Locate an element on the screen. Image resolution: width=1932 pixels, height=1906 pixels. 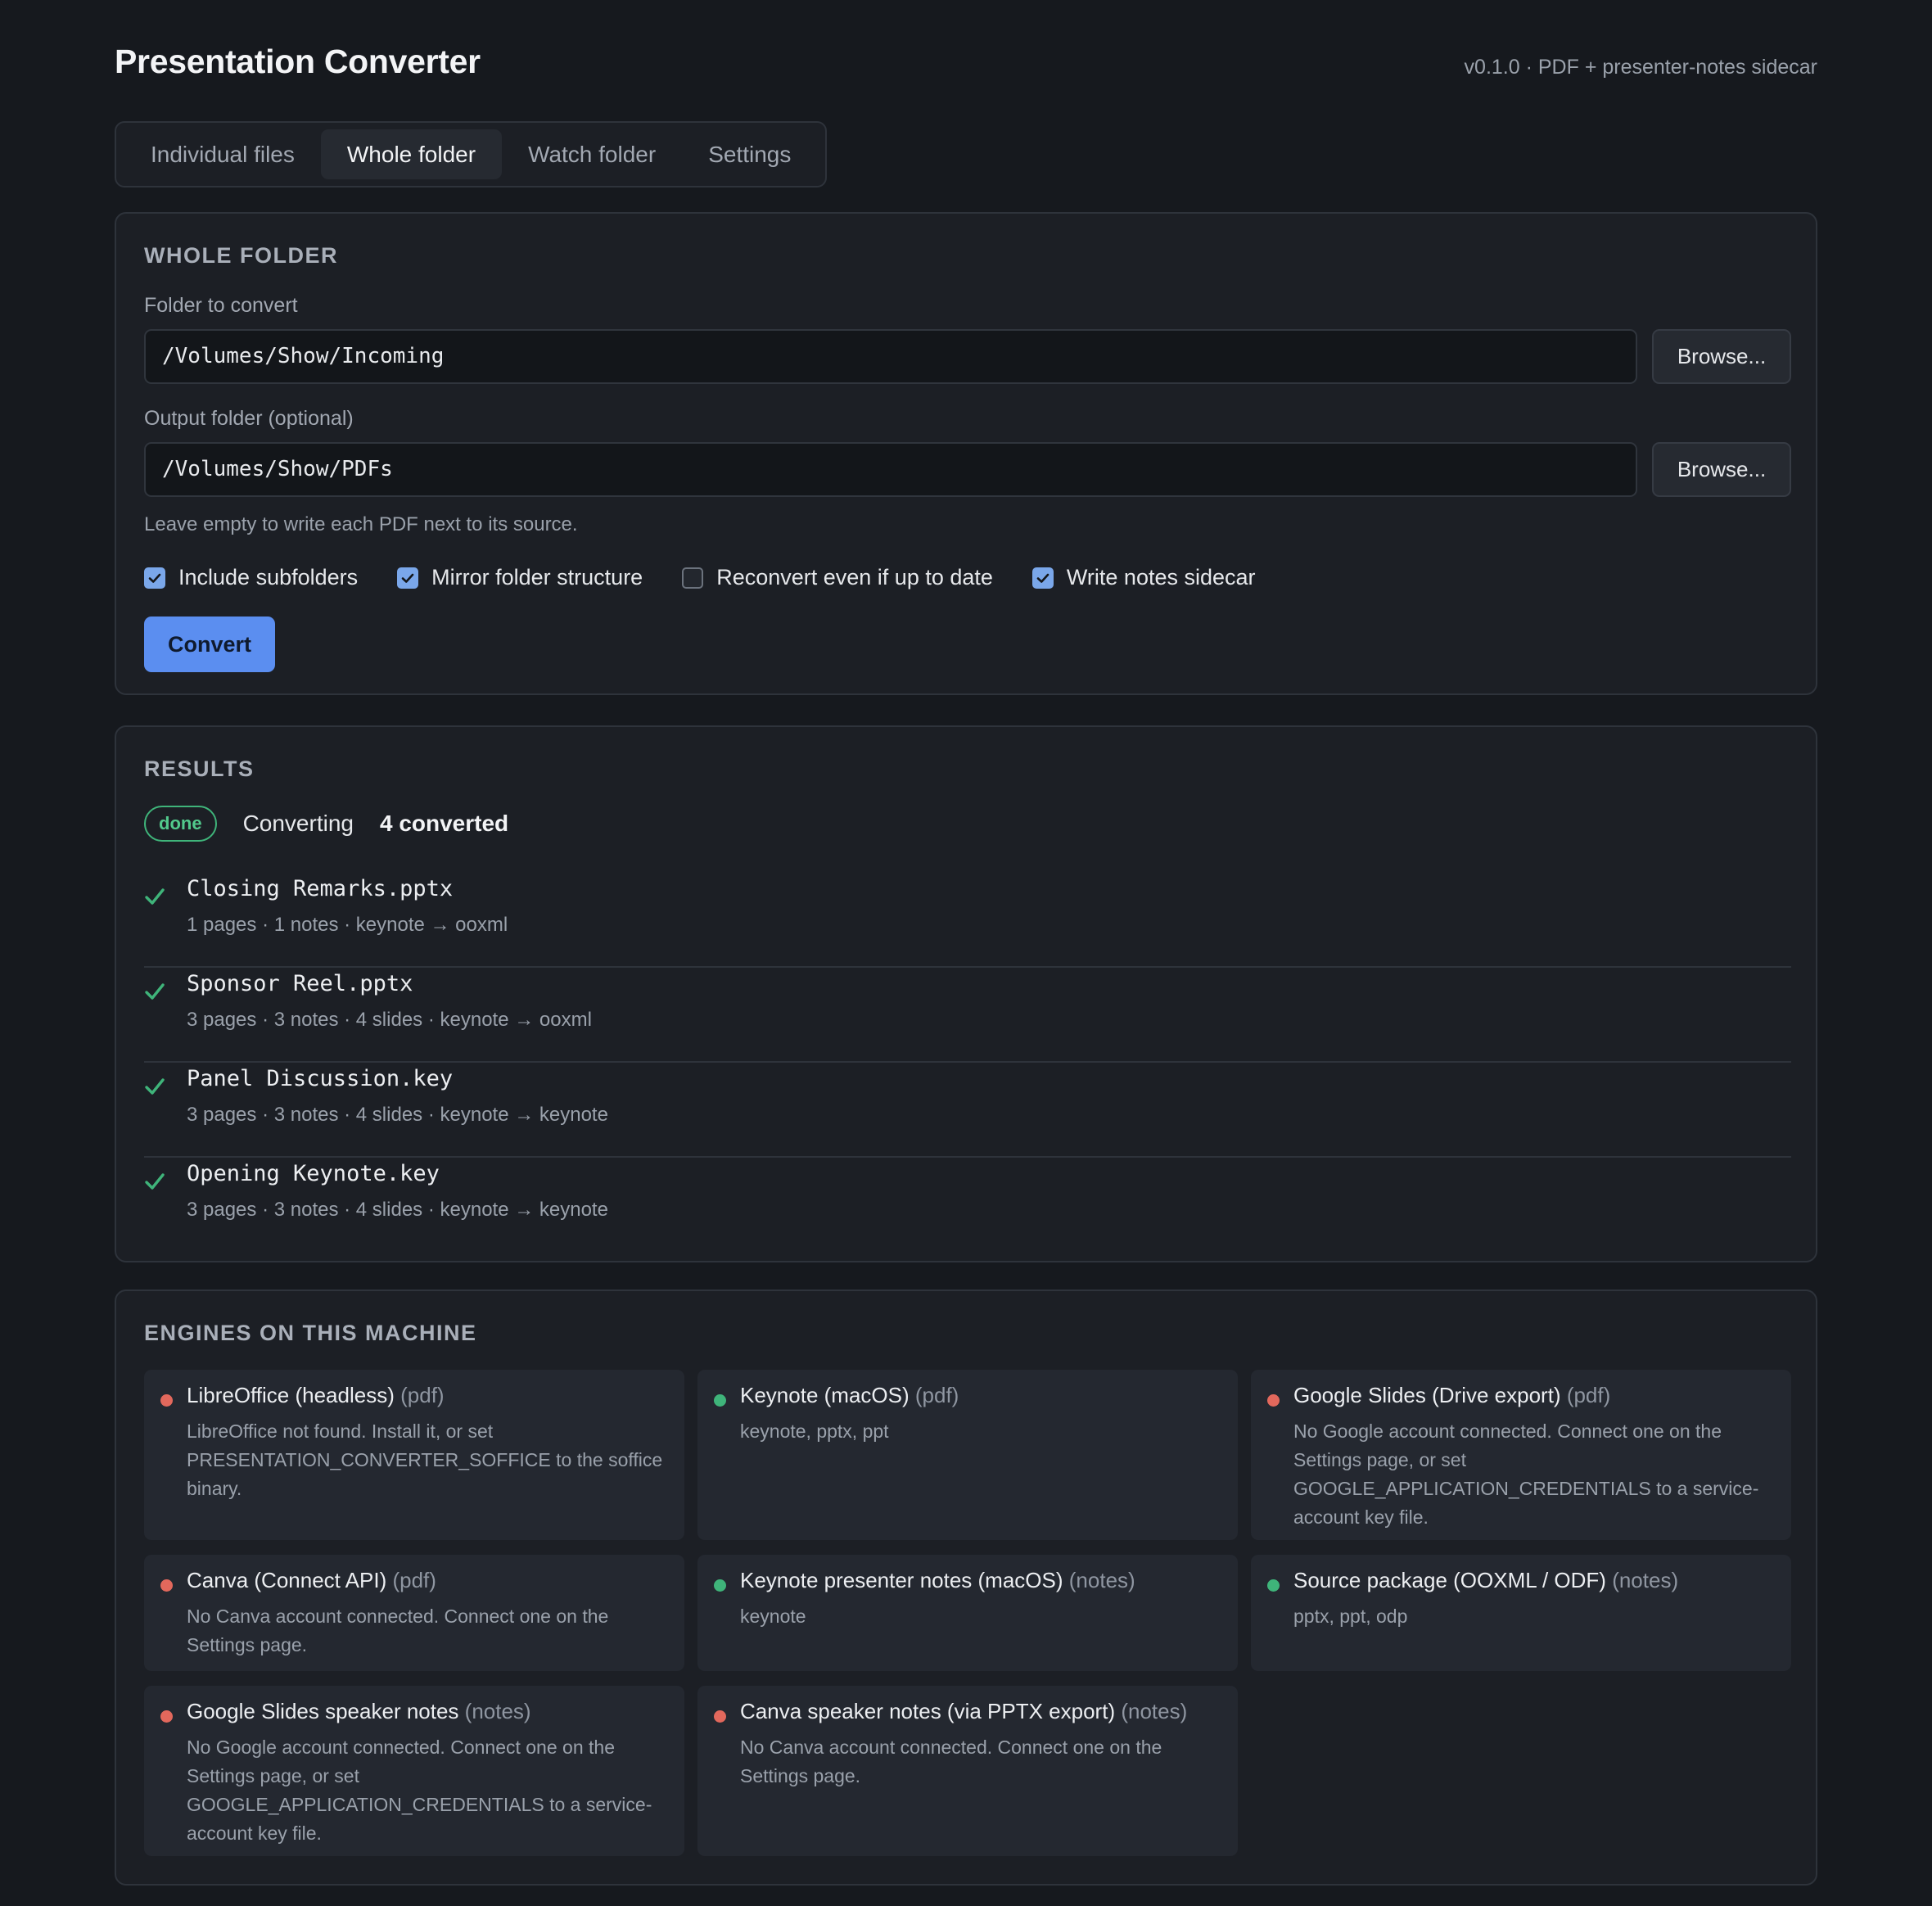
engine-card-keynote: Keynote (macOS) (pdf) keynote, pptx, ppt is located at coordinates (967, 1455).